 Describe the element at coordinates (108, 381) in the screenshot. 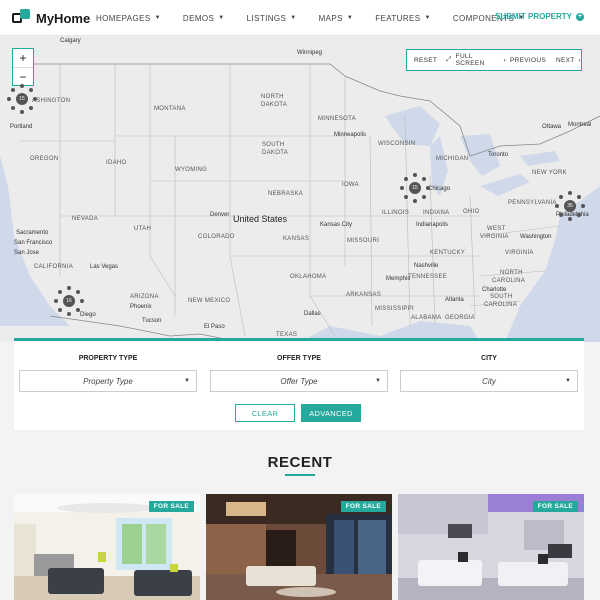

I see `property-type-select: Property Type ▼` at that location.